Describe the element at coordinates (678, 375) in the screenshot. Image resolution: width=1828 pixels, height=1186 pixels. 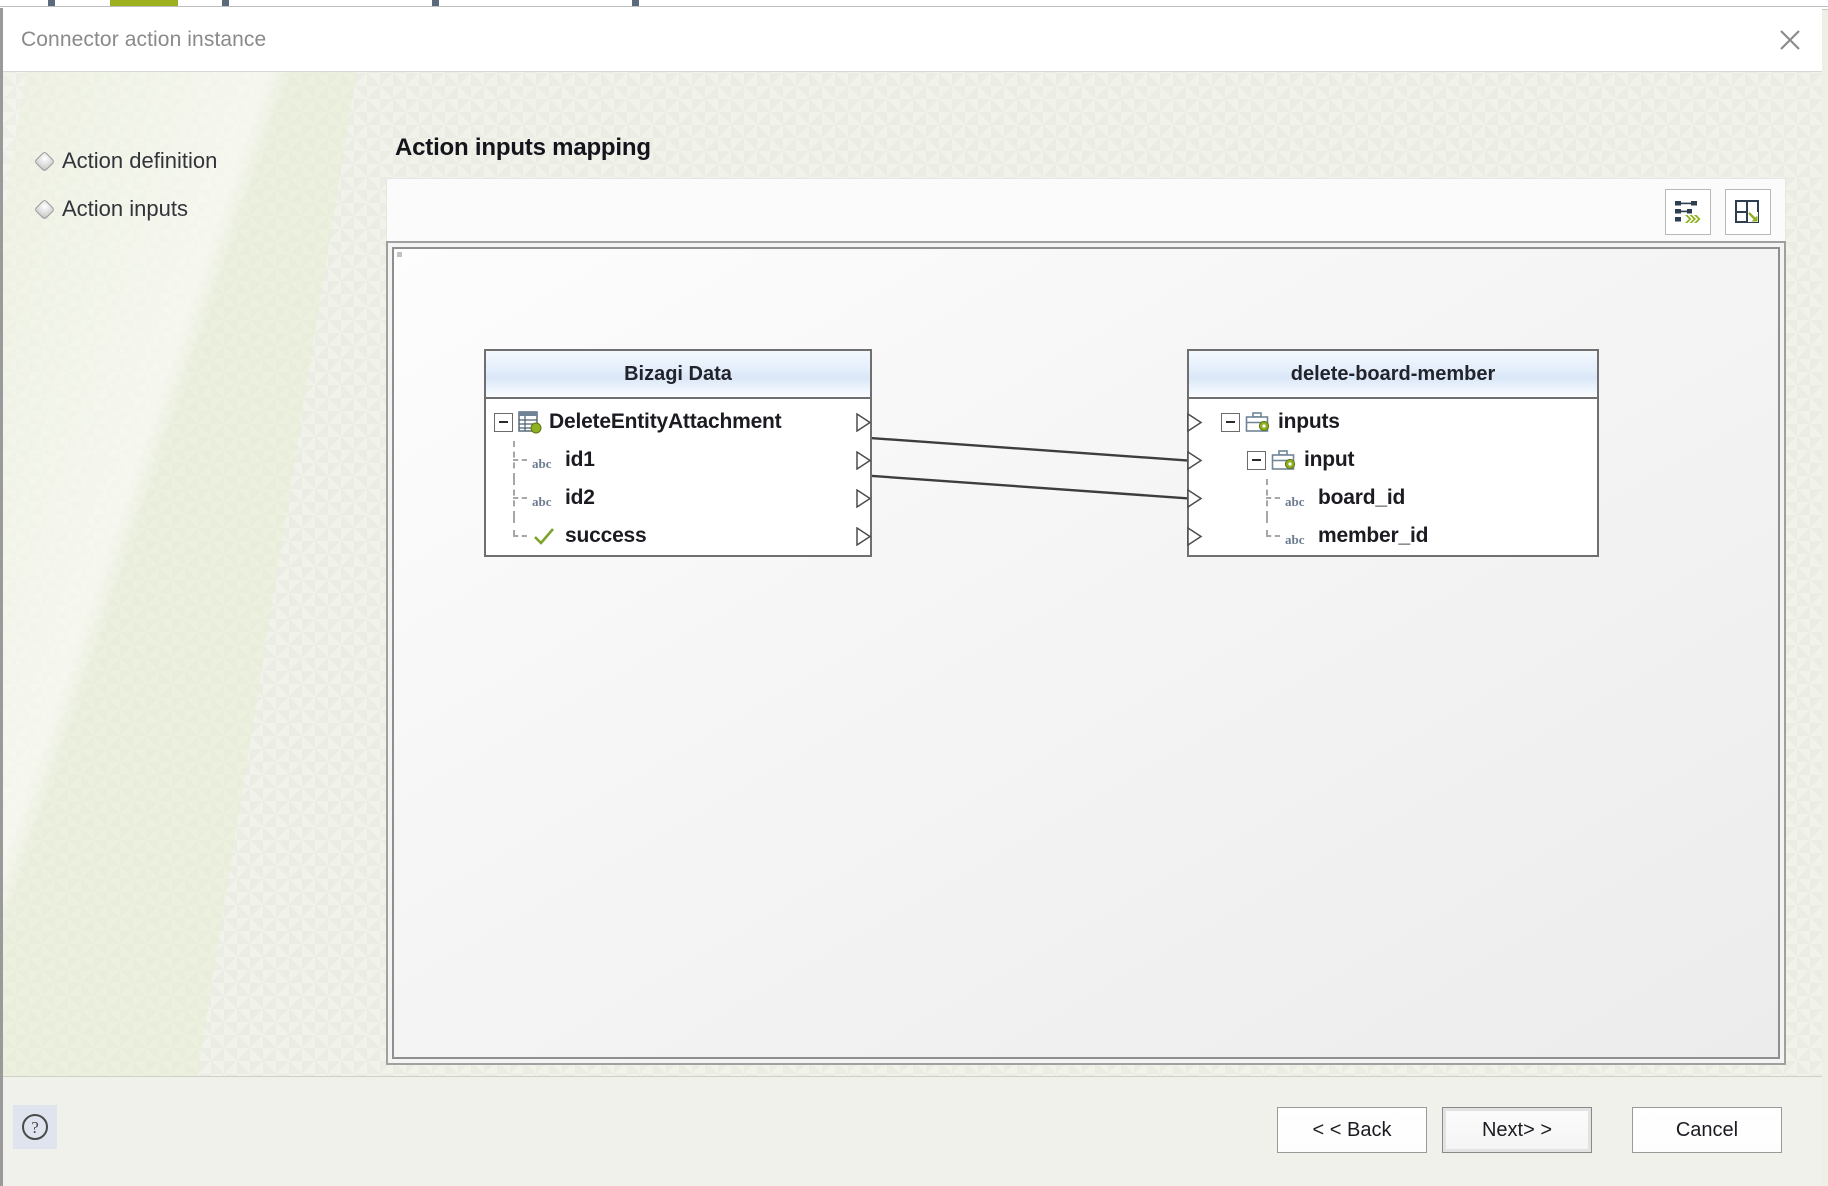
I see `source-panel-title: Bizagi Data` at that location.